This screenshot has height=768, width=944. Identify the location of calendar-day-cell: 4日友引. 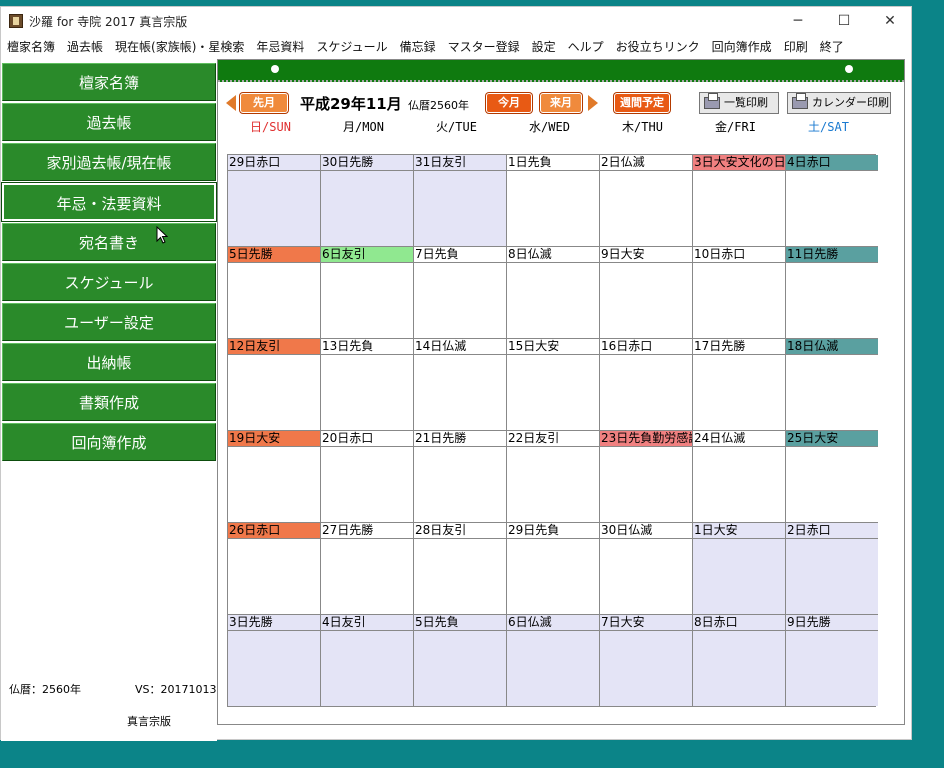
(367, 660).